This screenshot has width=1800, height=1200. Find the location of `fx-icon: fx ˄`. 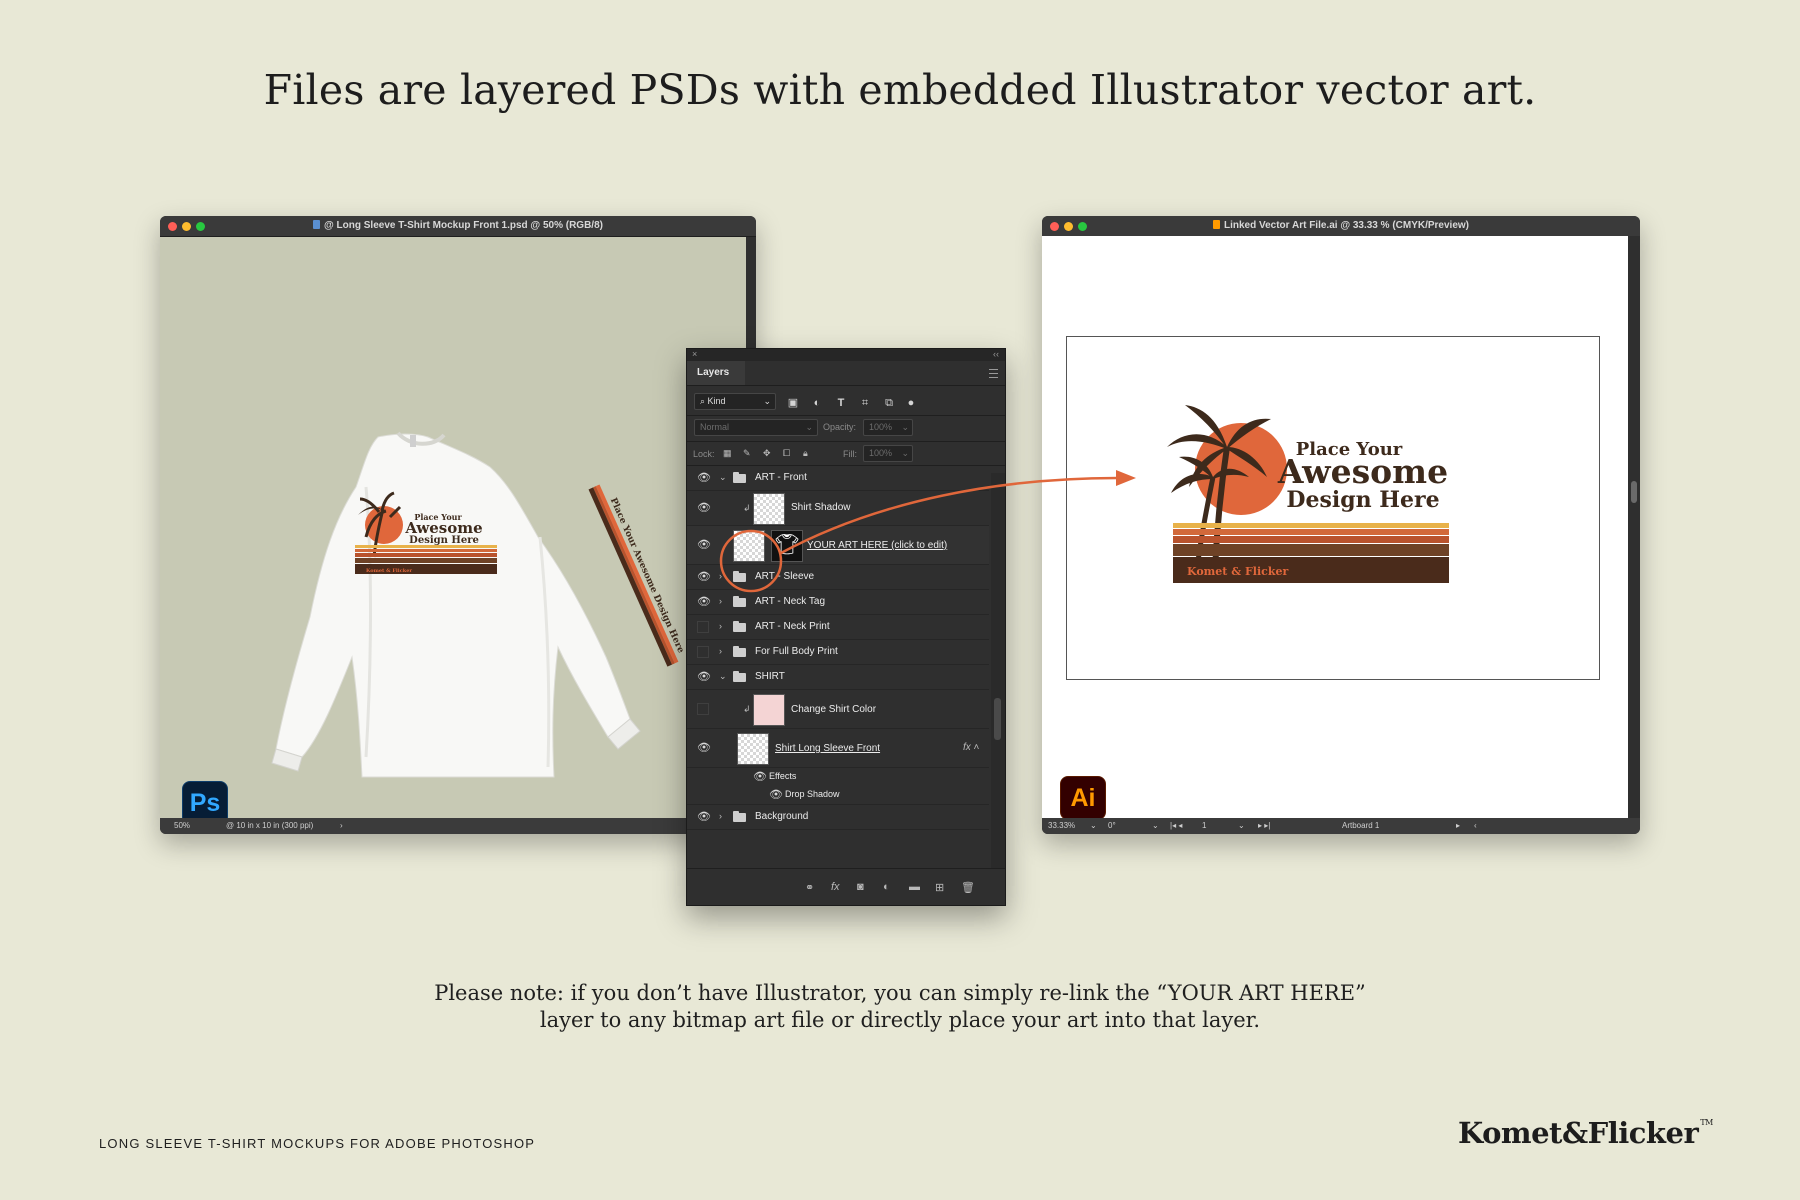

fx-icon: fx ˄ is located at coordinates (971, 747).